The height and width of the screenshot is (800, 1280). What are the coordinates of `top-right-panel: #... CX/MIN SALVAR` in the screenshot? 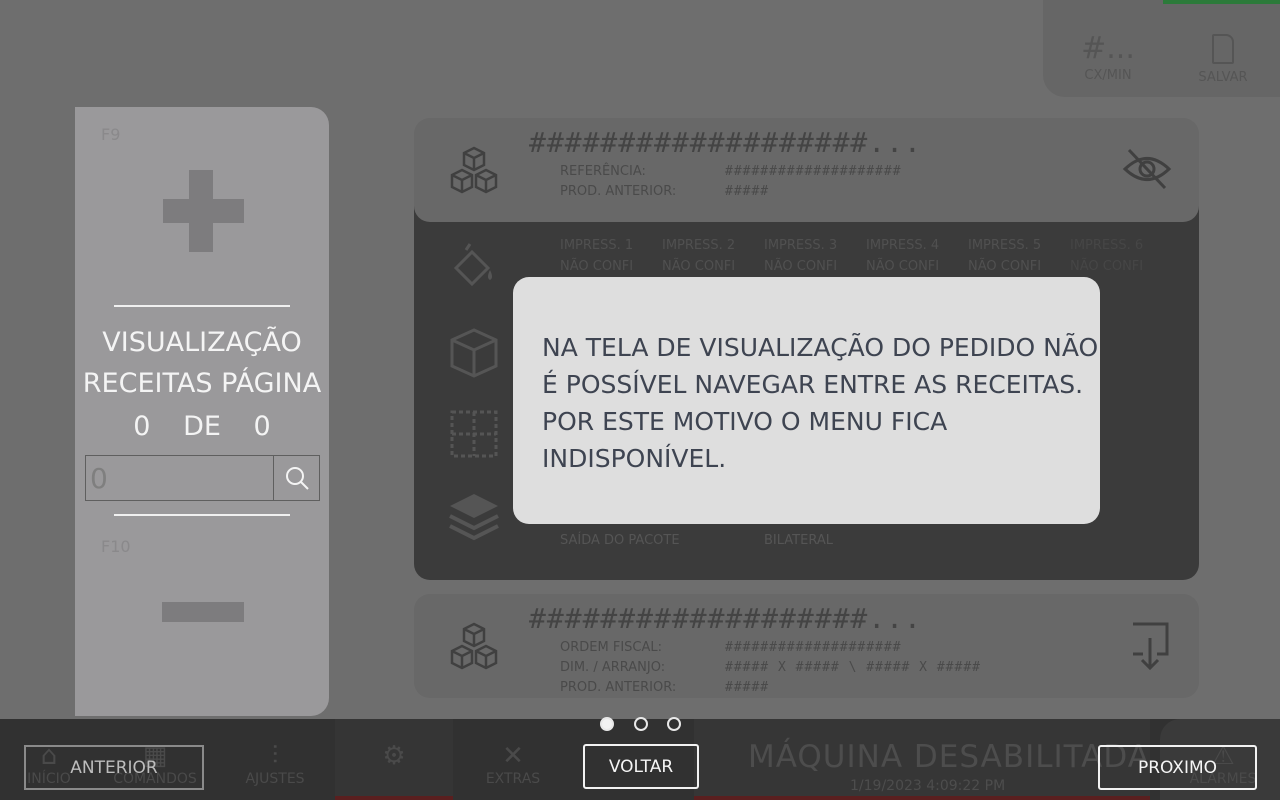 It's located at (1161, 48).